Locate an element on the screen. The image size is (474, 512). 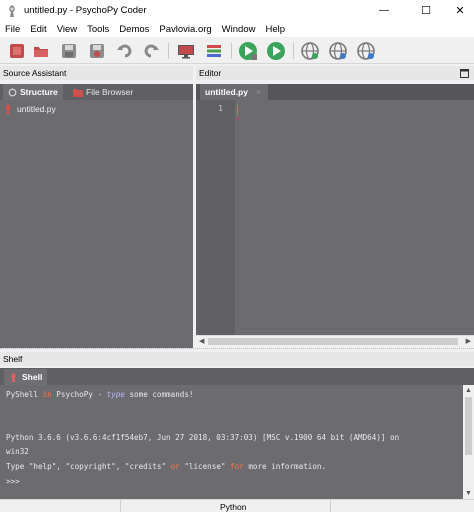
close-icon: ✕ is located at coordinates (460, 11).